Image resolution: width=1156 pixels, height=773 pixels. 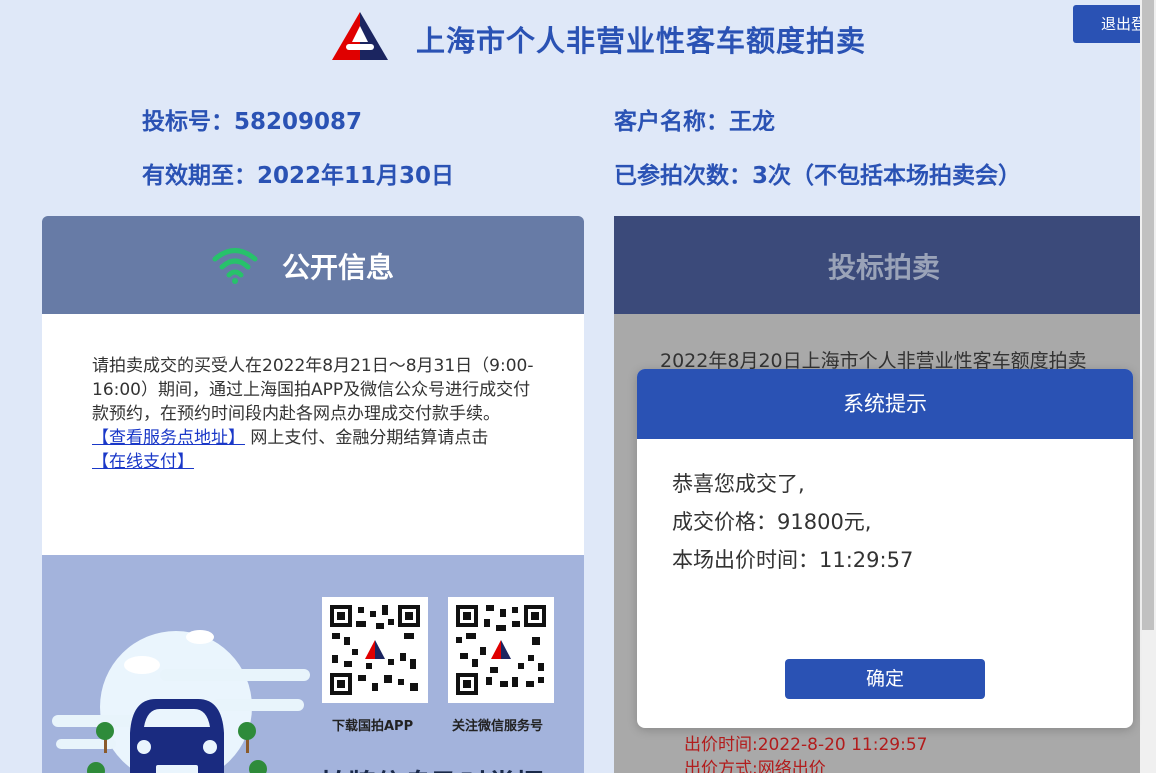 What do you see at coordinates (168, 438) in the screenshot?
I see `service-address-link: 【查看服务点地址】` at bounding box center [168, 438].